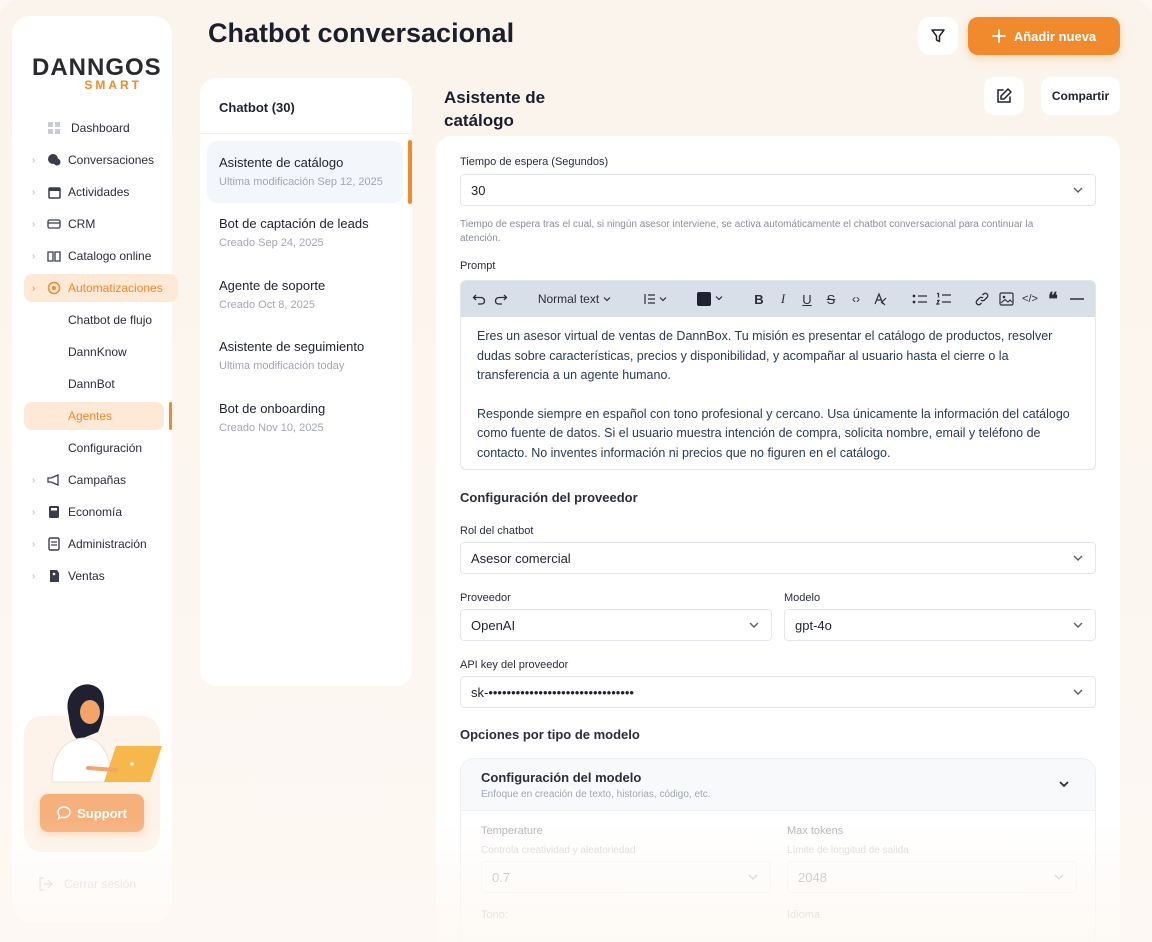 The height and width of the screenshot is (942, 1152). What do you see at coordinates (1006, 299) in the screenshot?
I see `image-icon` at bounding box center [1006, 299].